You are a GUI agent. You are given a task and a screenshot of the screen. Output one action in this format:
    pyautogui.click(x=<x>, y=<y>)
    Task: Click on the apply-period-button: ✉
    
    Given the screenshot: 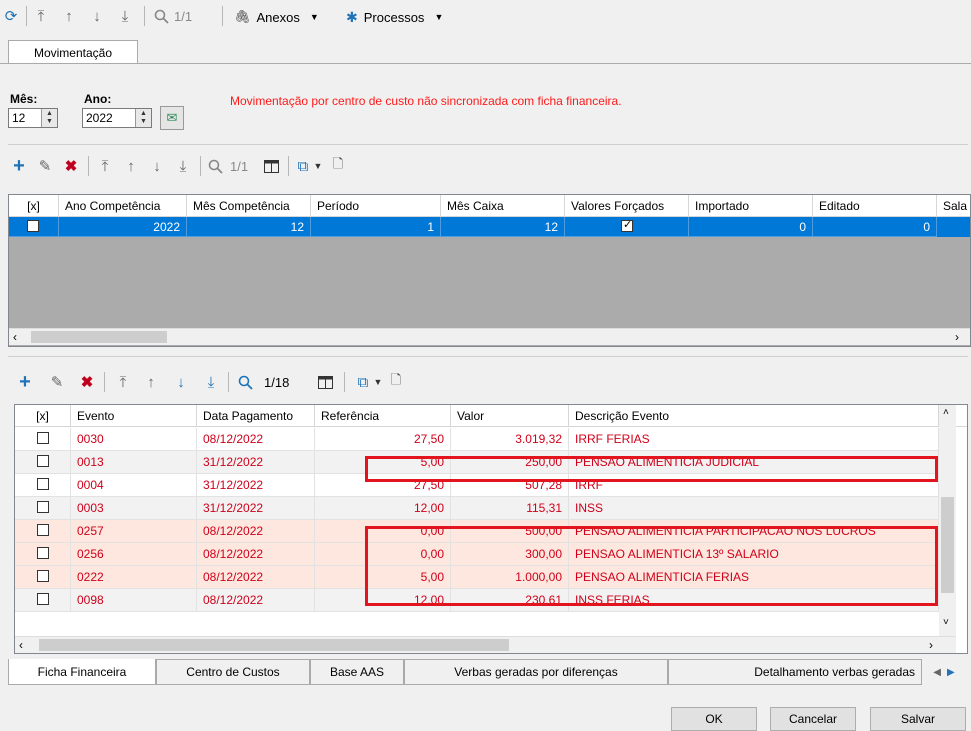 What is the action you would take?
    pyautogui.click(x=172, y=118)
    